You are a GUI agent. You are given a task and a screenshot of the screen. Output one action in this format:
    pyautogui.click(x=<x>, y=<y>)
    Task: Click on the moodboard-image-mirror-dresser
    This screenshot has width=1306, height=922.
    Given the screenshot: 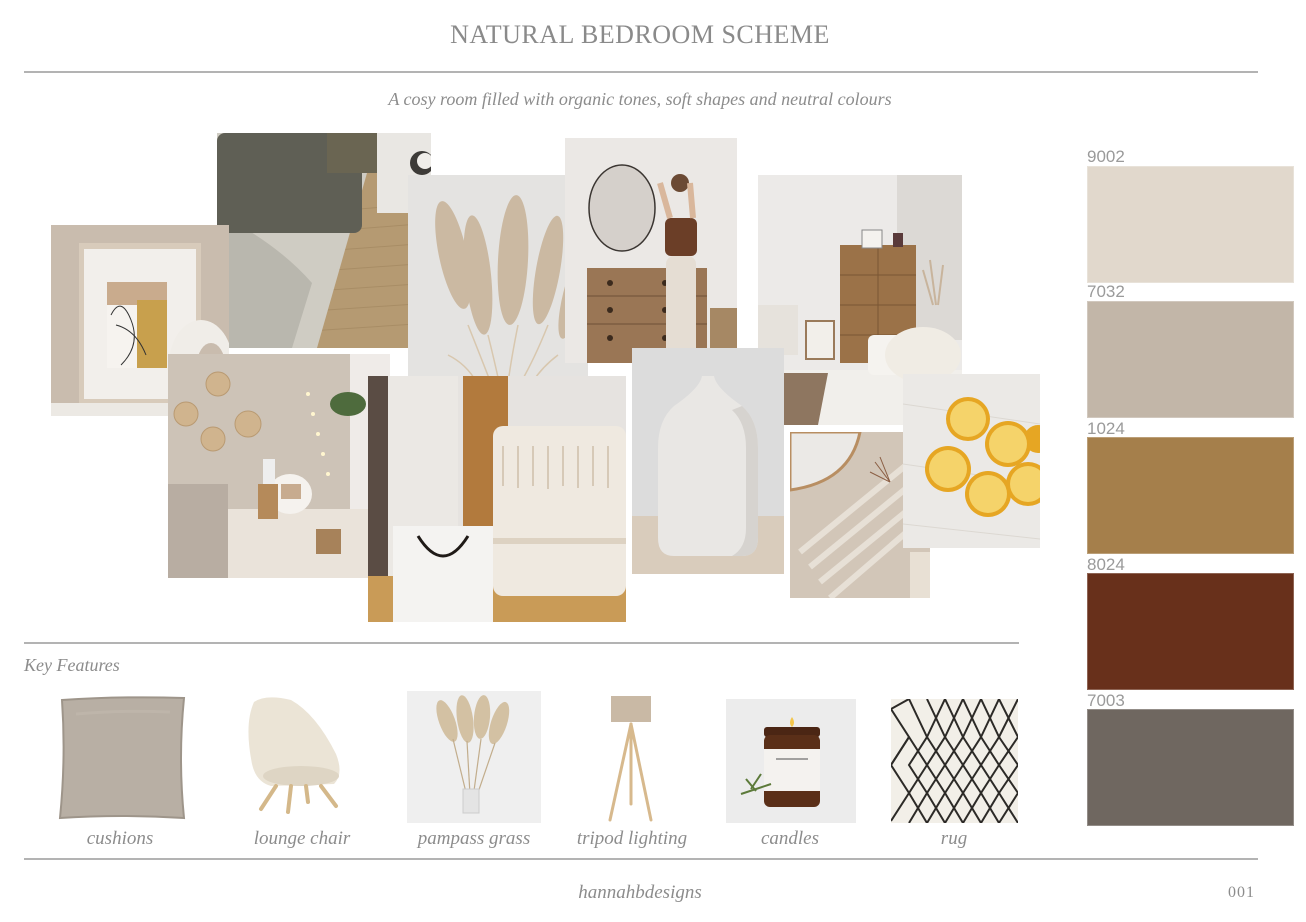 What is the action you would take?
    pyautogui.click(x=651, y=250)
    